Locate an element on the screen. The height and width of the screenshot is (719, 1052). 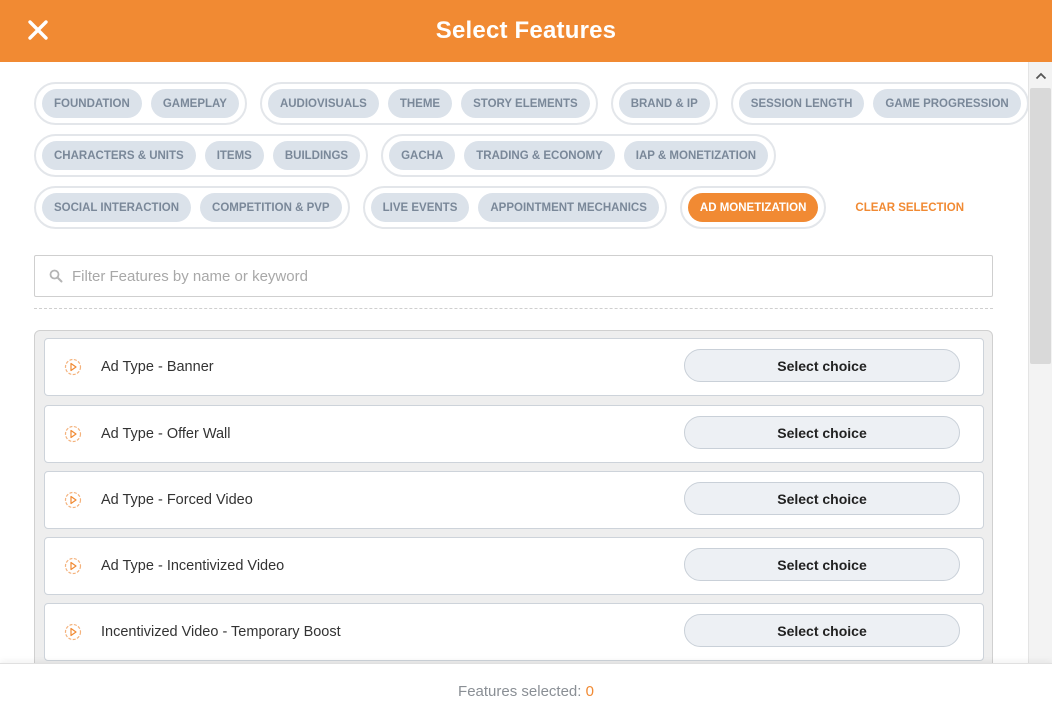
category-group: SOCIAL INTERACTION COMPETITION & PVP is located at coordinates (192, 207).